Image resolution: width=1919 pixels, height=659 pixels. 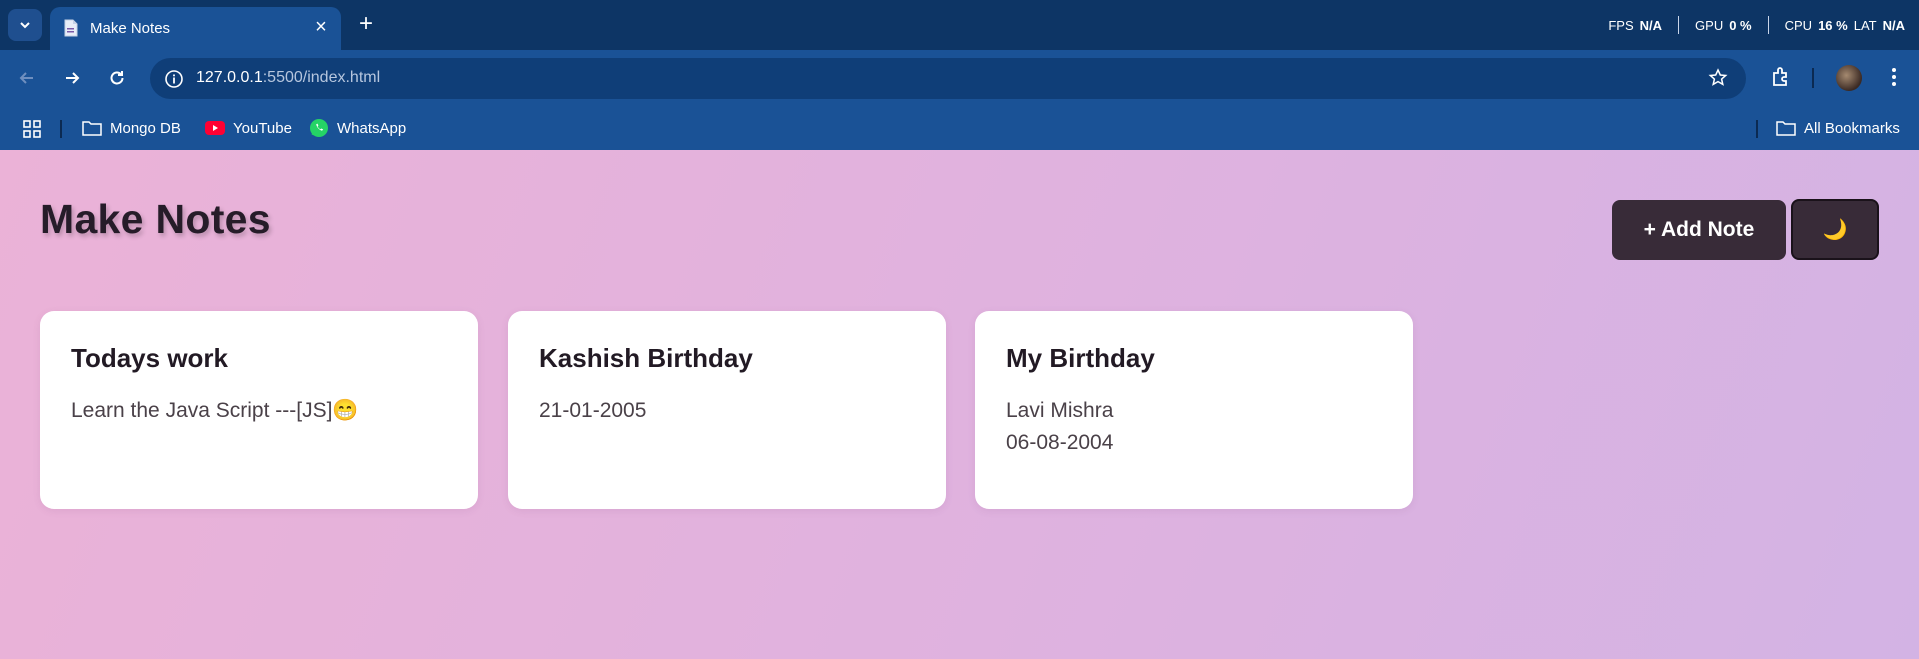 I want to click on url-path: :5500/index.html, so click(x=321, y=77).